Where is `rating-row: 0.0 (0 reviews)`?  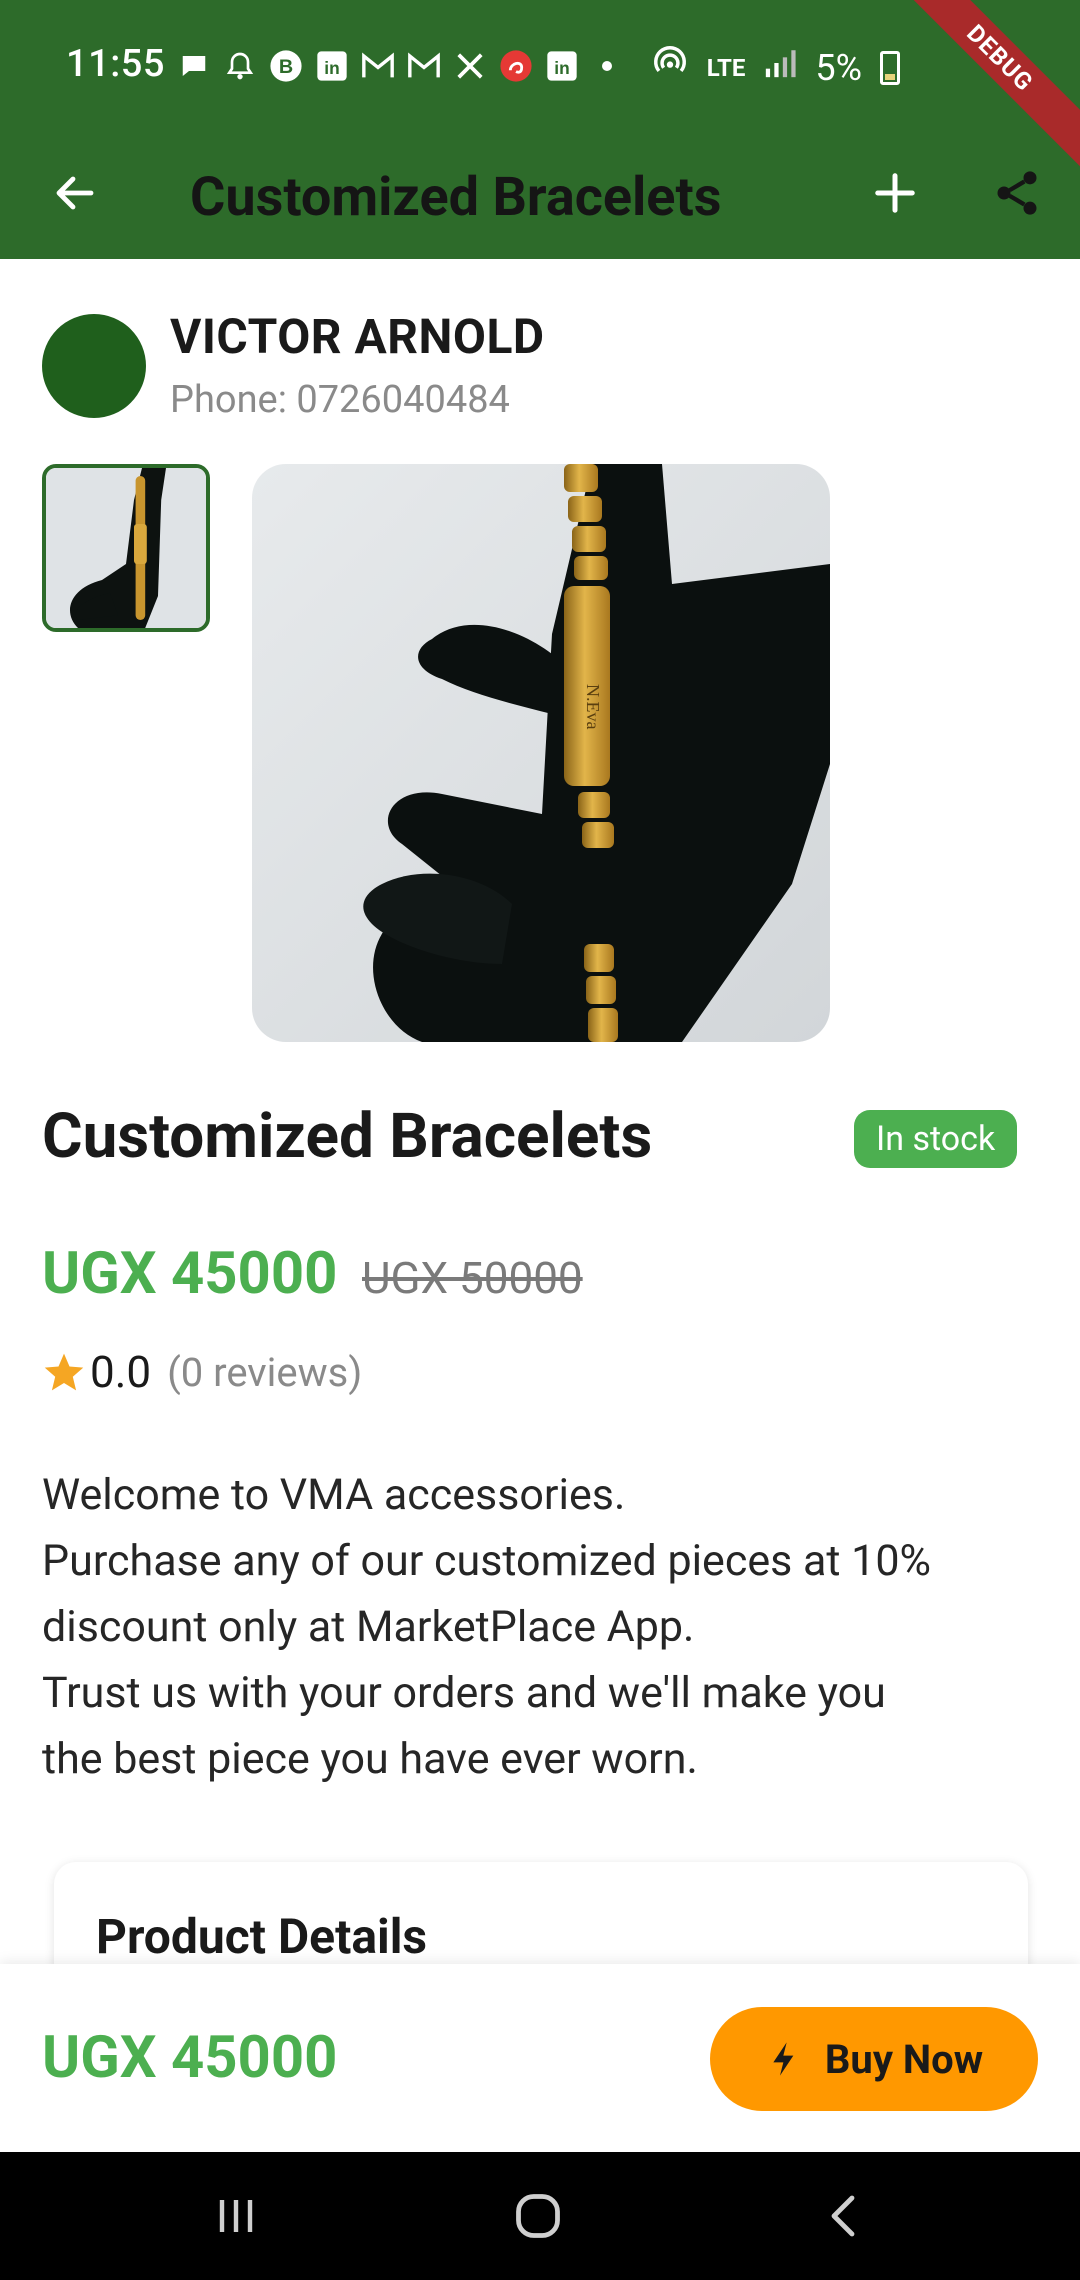 rating-row: 0.0 (0 reviews) is located at coordinates (202, 1372).